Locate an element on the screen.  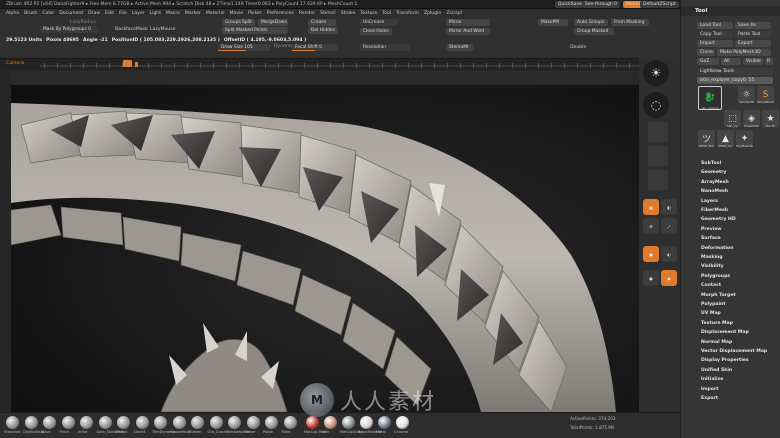
menu-item: Stroke is located at coordinates (348, 13).